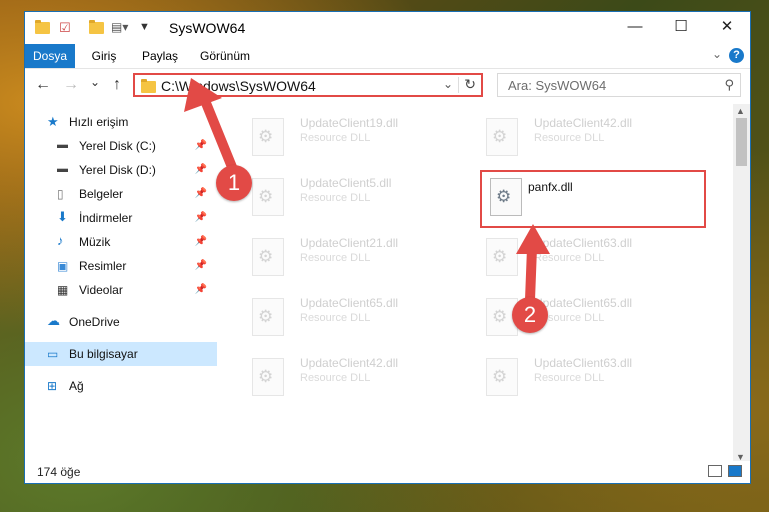  What do you see at coordinates (50, 56) in the screenshot?
I see `tab-file: Dosya` at bounding box center [50, 56].